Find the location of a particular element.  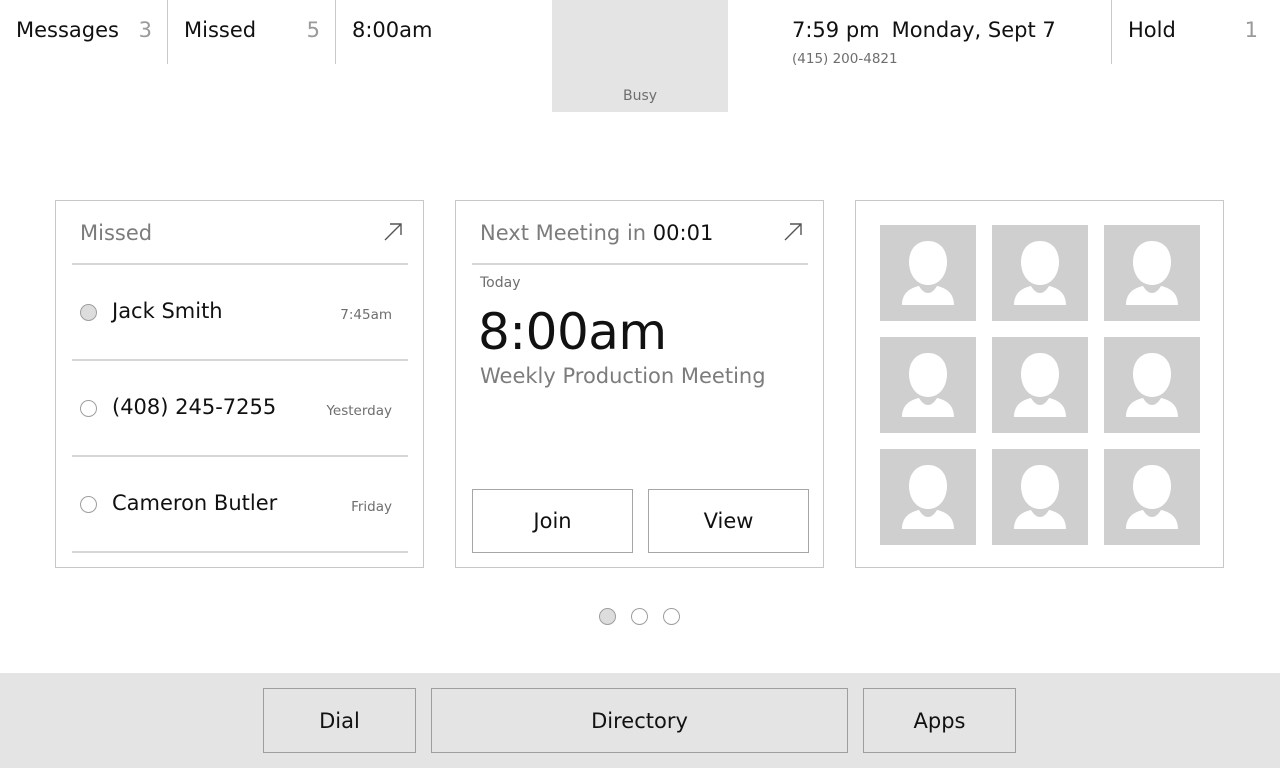

caller-name: (408) 245-7255 is located at coordinates (194, 407).